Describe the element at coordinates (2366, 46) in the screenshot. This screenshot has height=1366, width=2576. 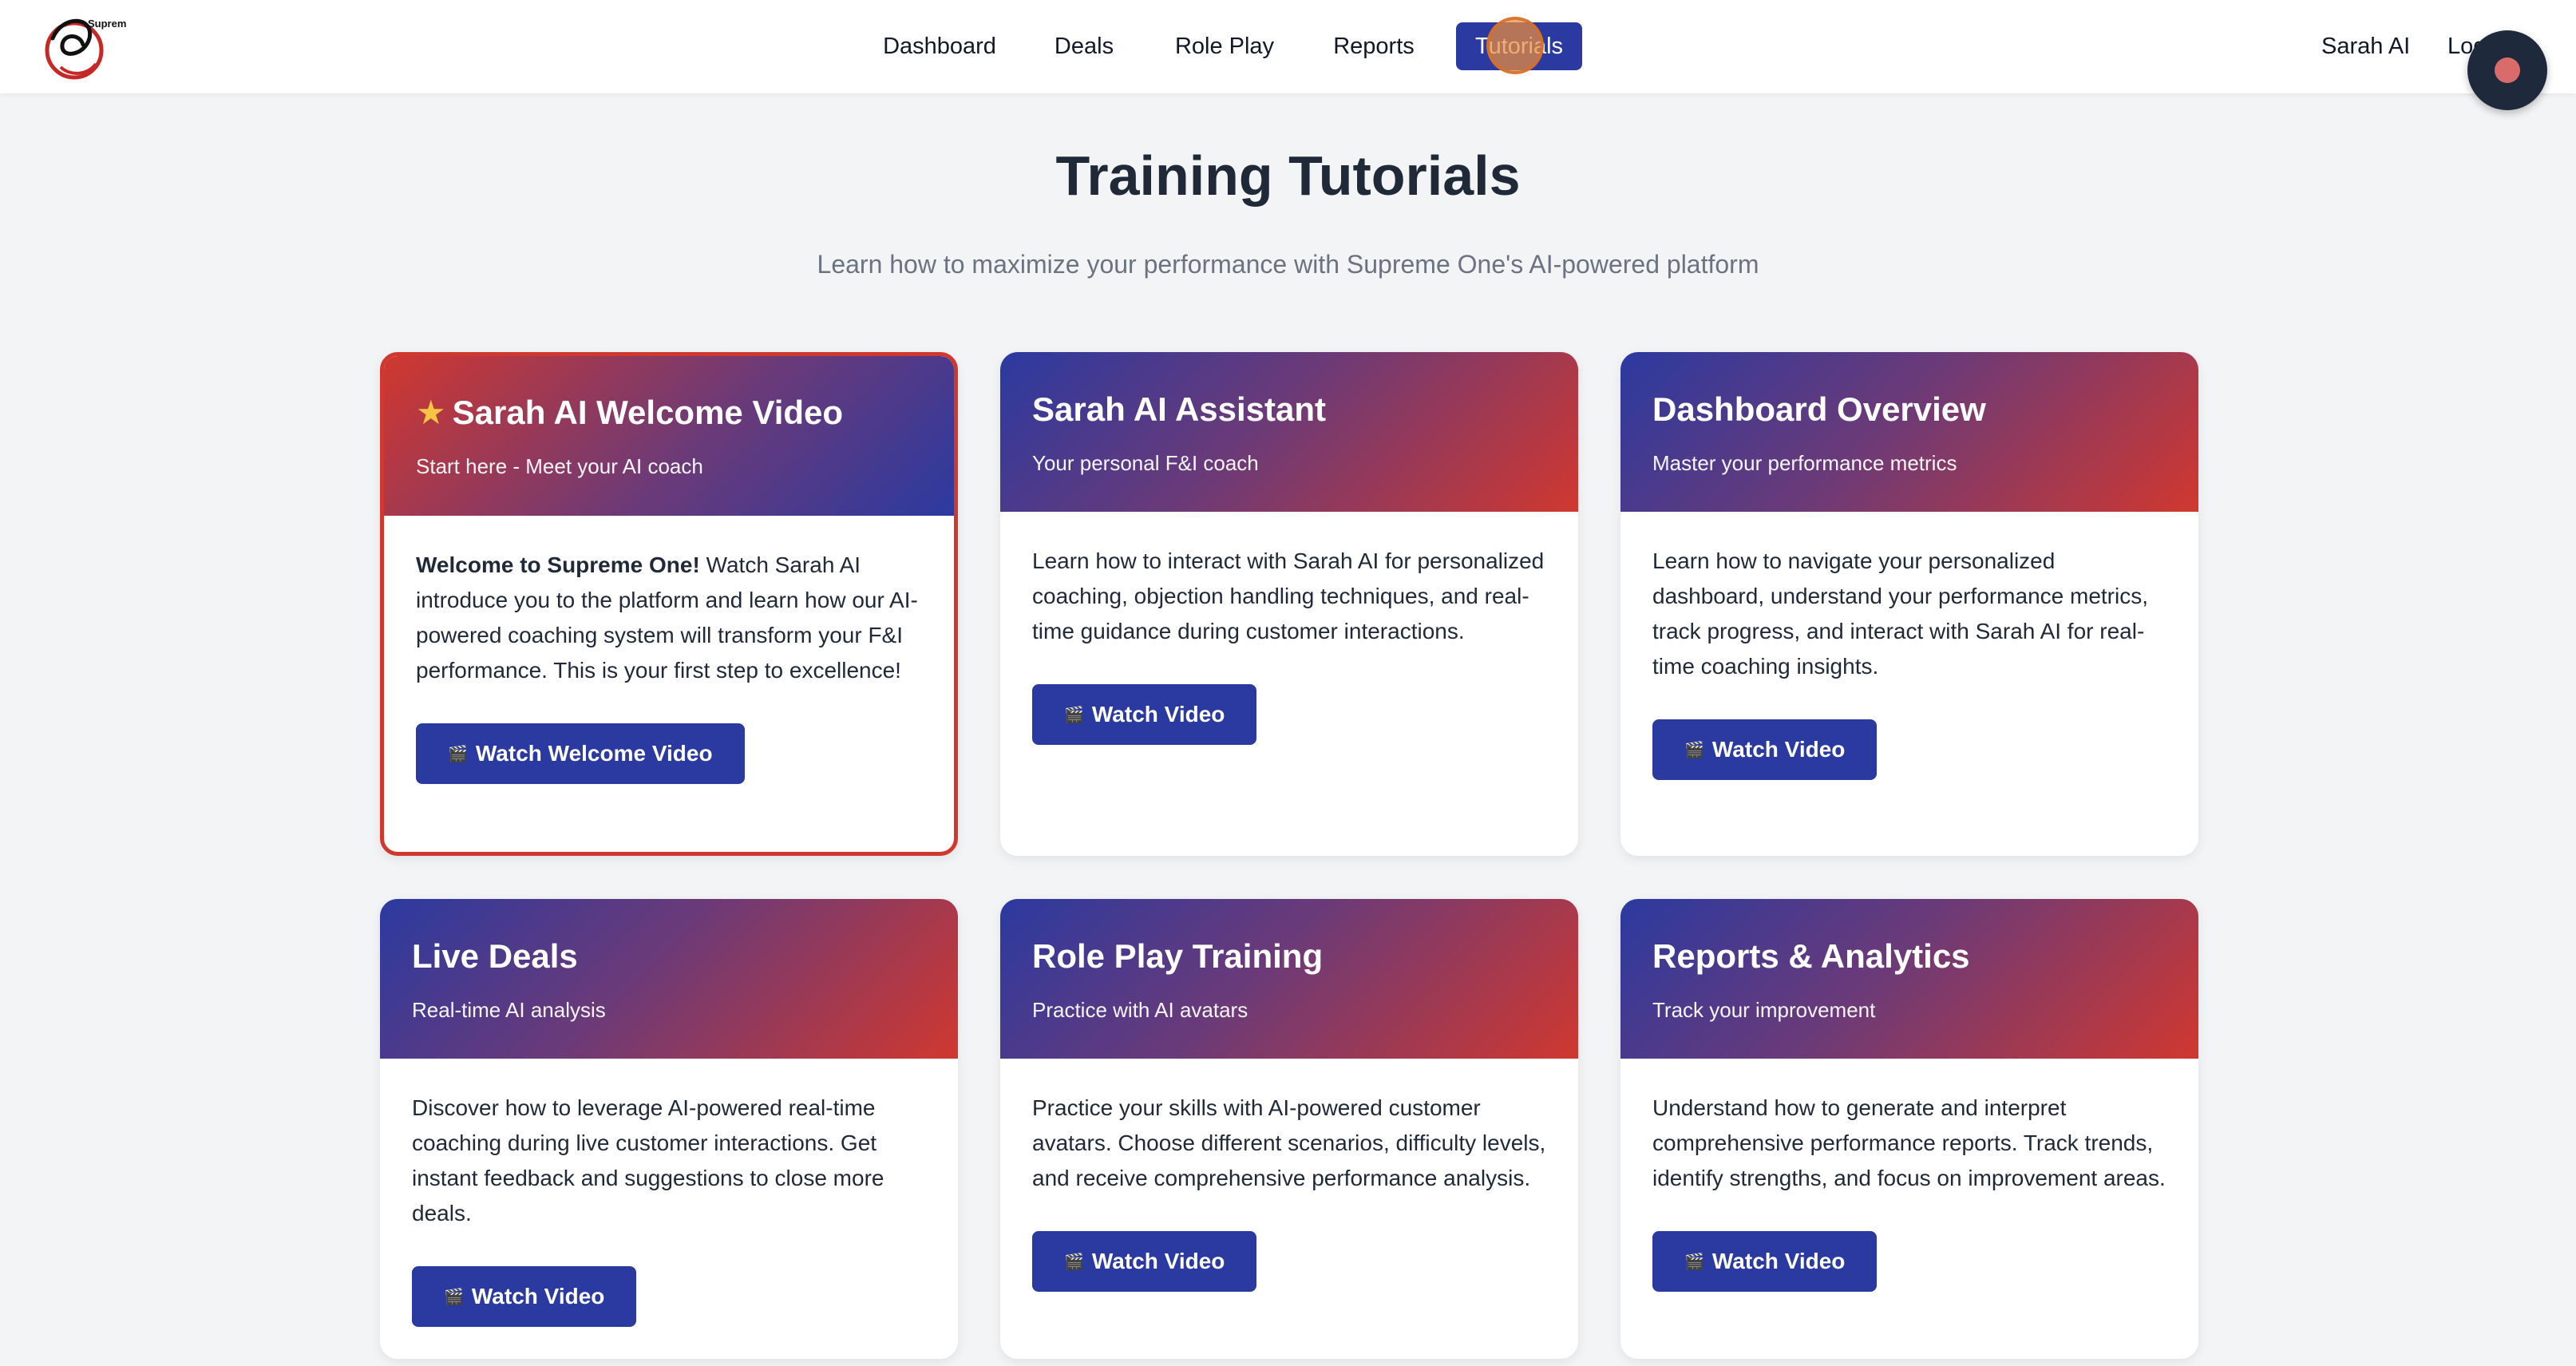
I see `sarah-ai-link: Sarah AI` at that location.